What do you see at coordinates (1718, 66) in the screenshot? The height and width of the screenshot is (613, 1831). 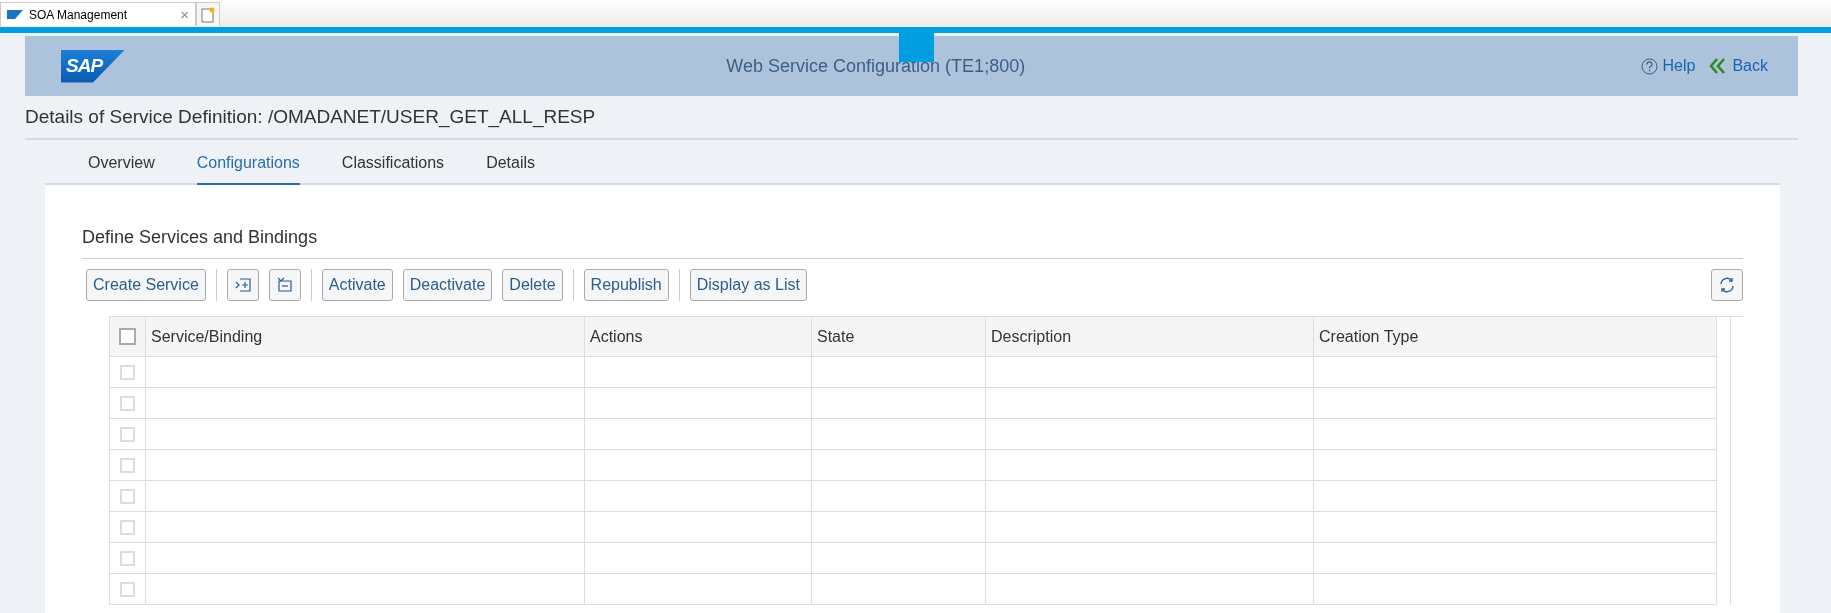 I see `double-chevron-left-icon` at bounding box center [1718, 66].